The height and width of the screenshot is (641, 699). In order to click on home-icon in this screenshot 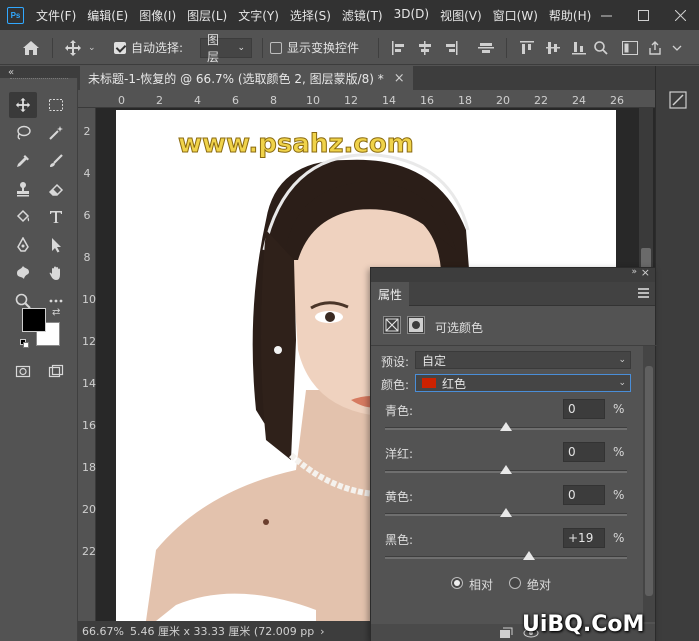, I will do `click(31, 47)`.